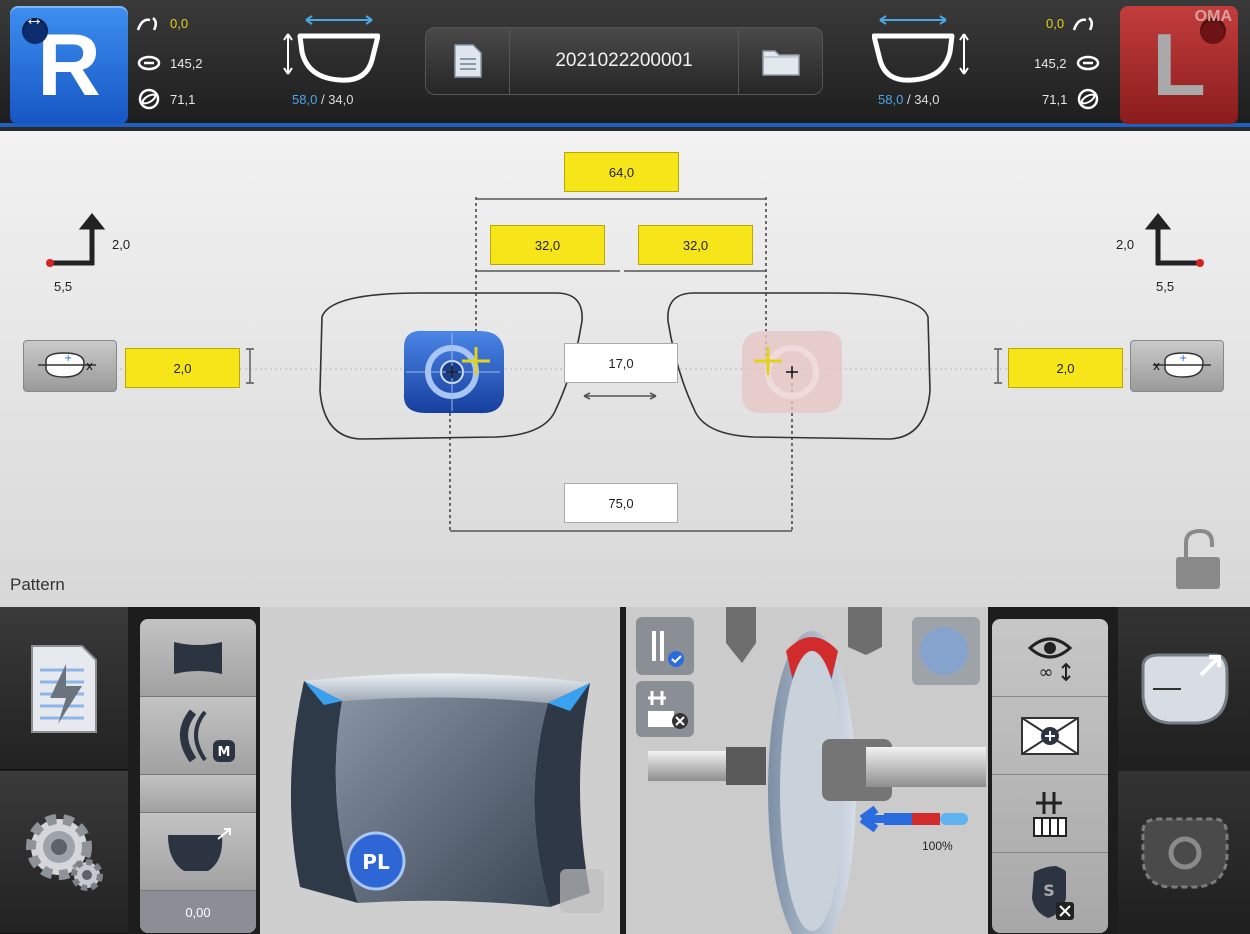 This screenshot has width=1250, height=934. What do you see at coordinates (937, 846) in the screenshot?
I see `pressure-percent: 100%` at bounding box center [937, 846].